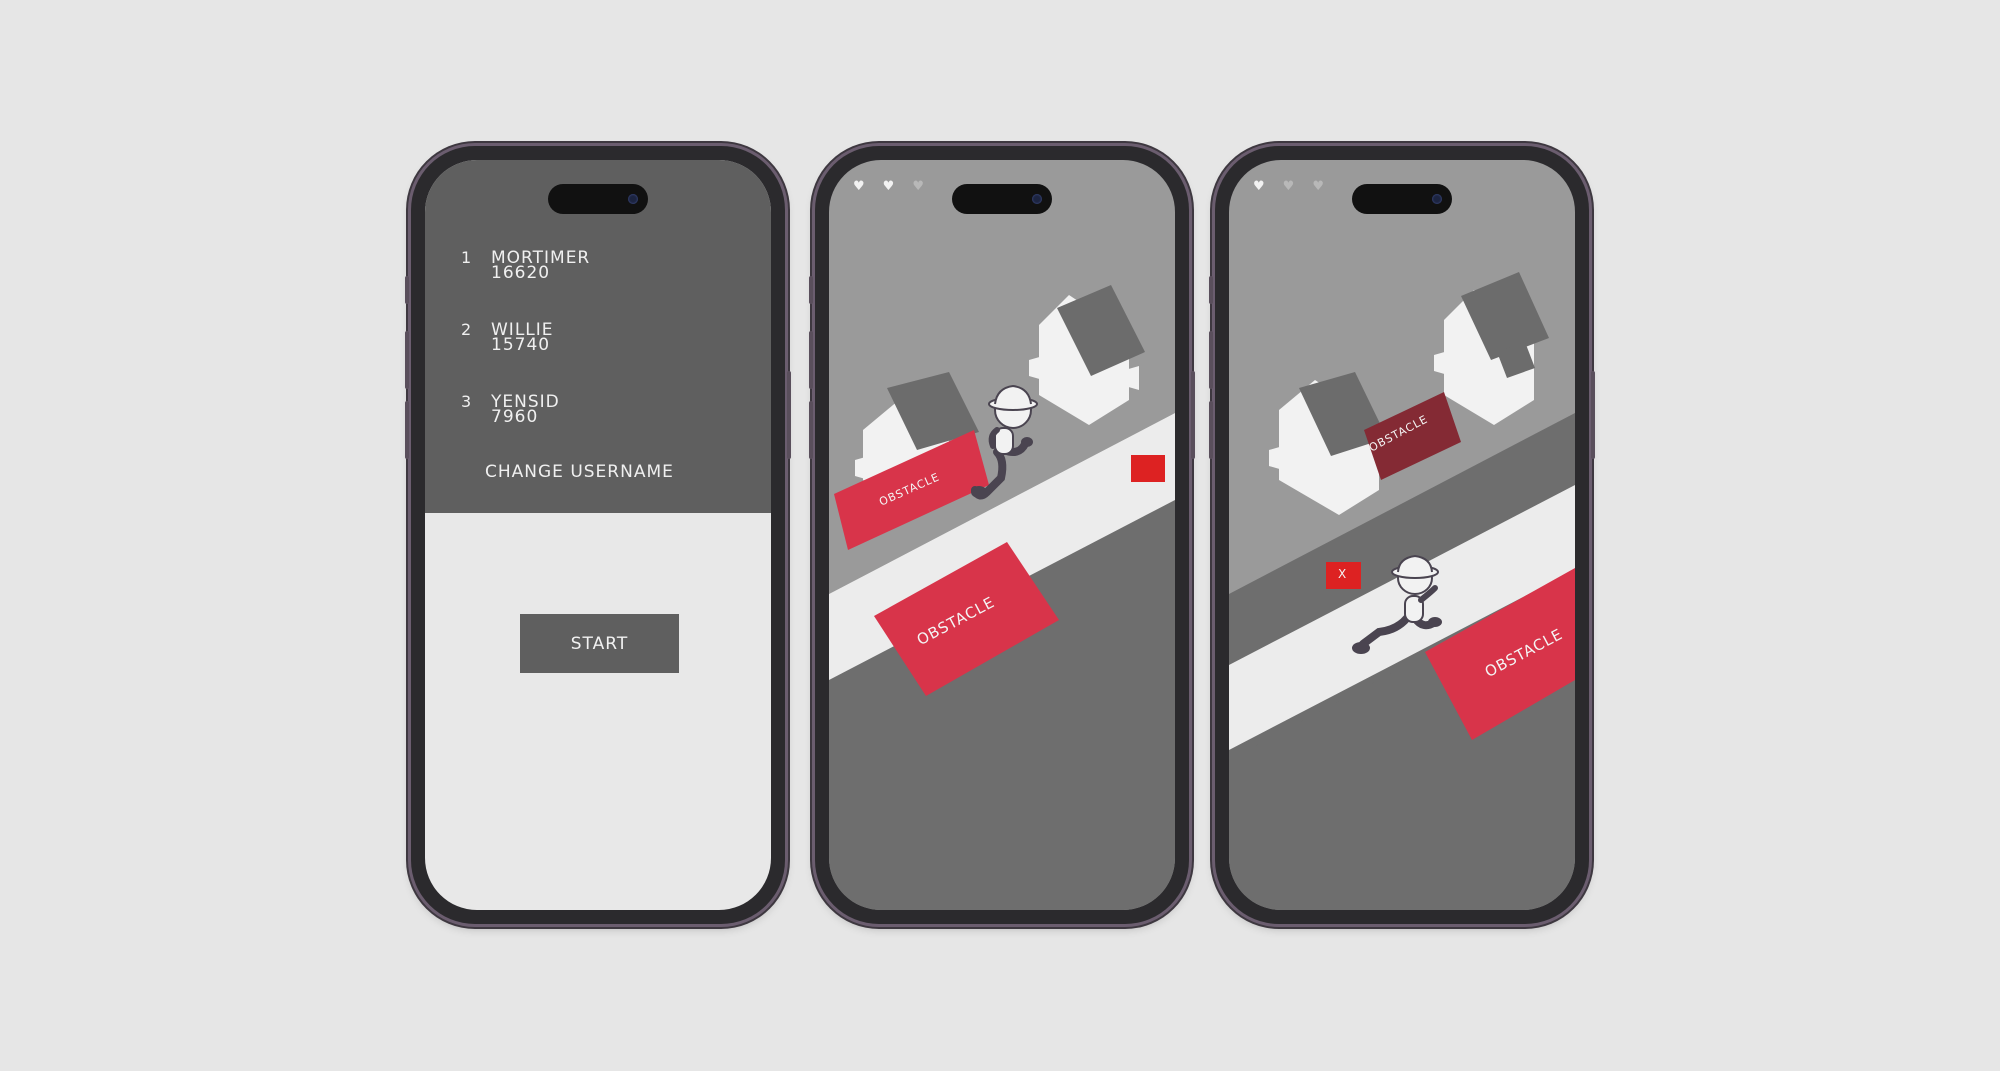  Describe the element at coordinates (515, 417) in the screenshot. I see `leaderboard-score: 7960` at that location.